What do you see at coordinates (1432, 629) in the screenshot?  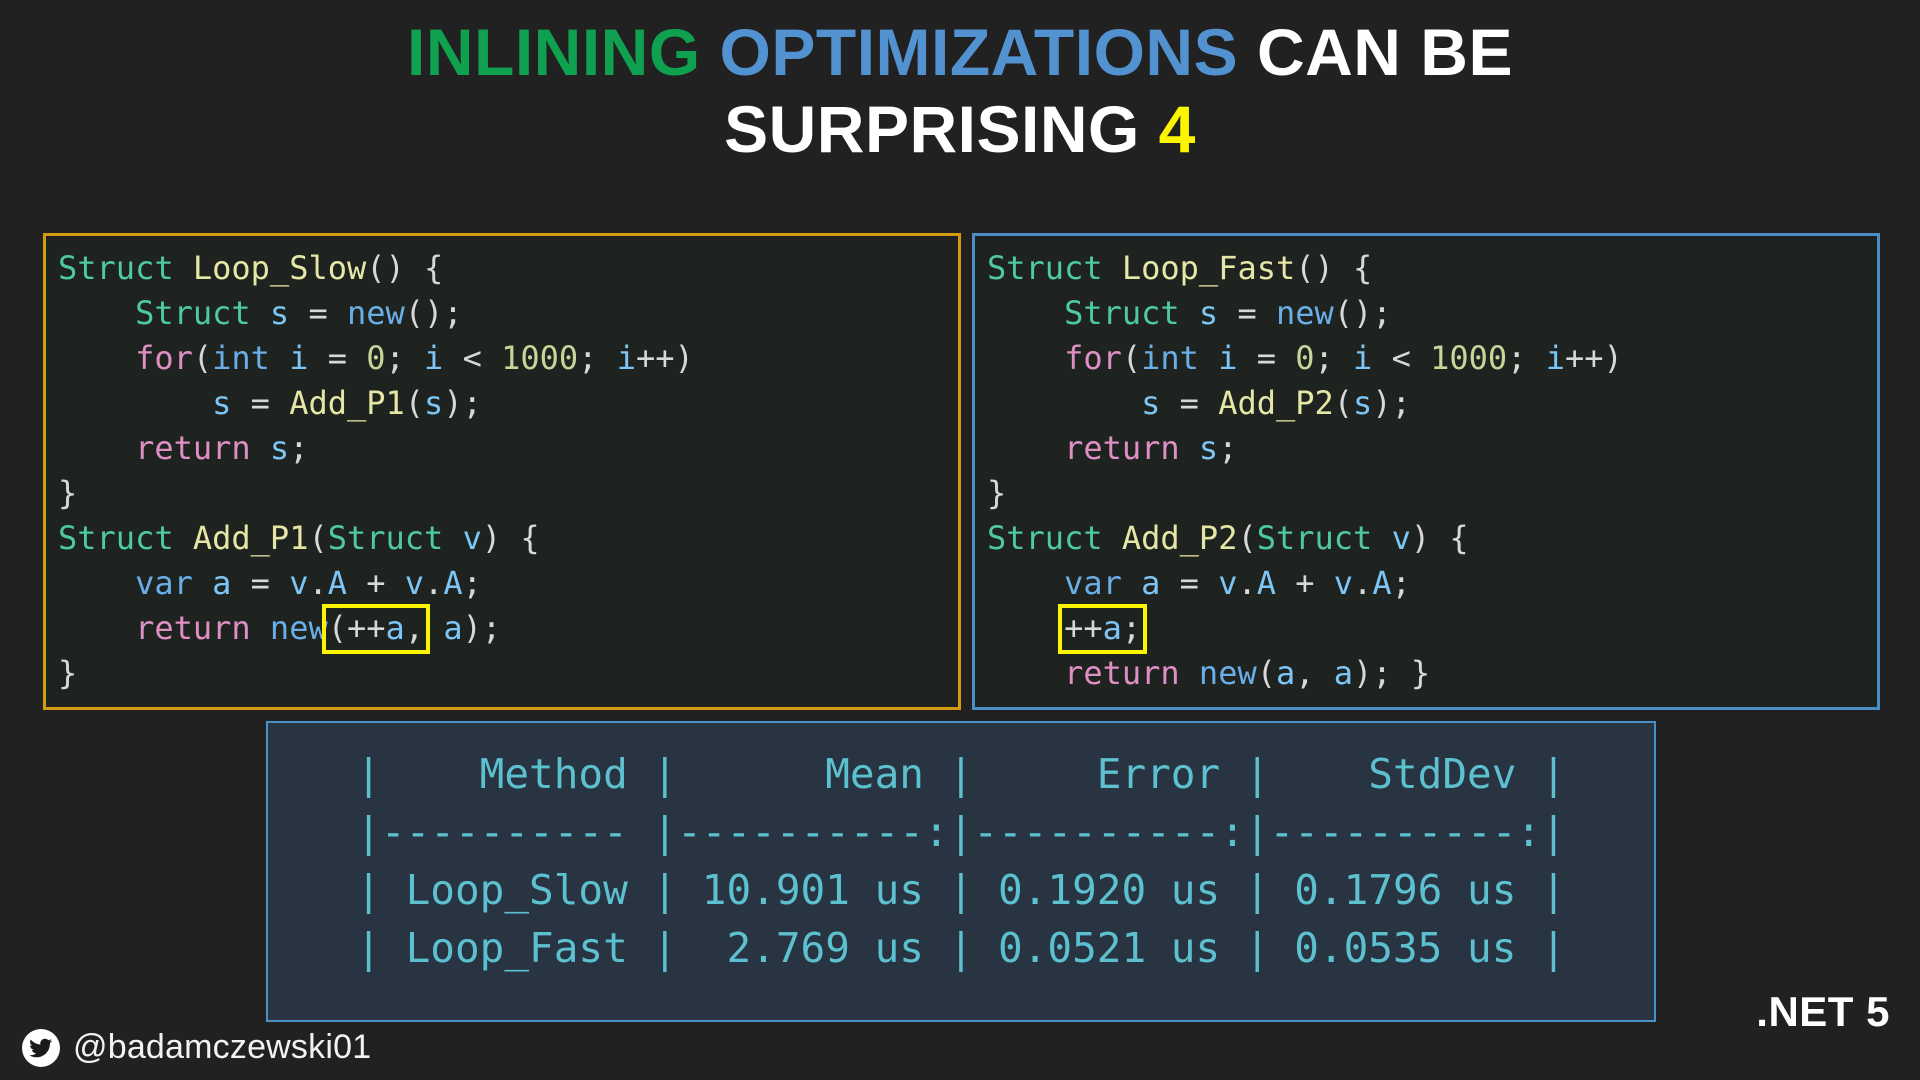 I see `loop-fast-line-9: ++a;` at bounding box center [1432, 629].